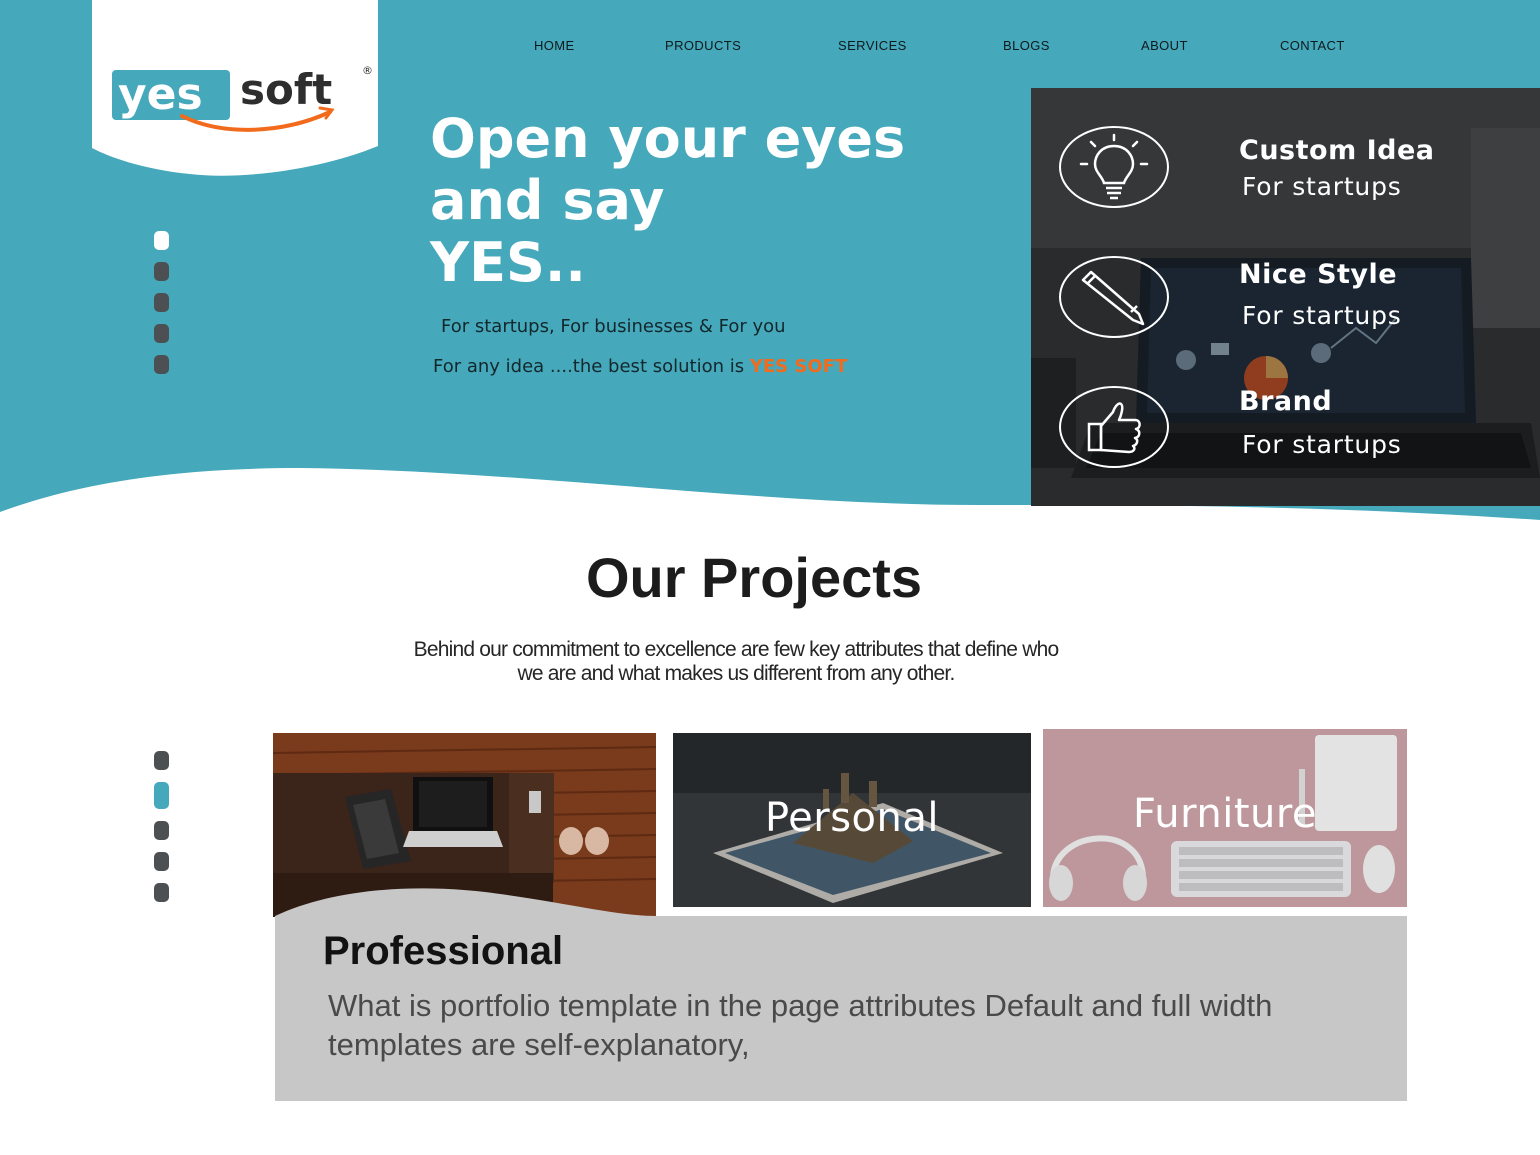 This screenshot has width=1540, height=1155. Describe the element at coordinates (1312, 45) in the screenshot. I see `nav-contact-link: CONTACT` at that location.